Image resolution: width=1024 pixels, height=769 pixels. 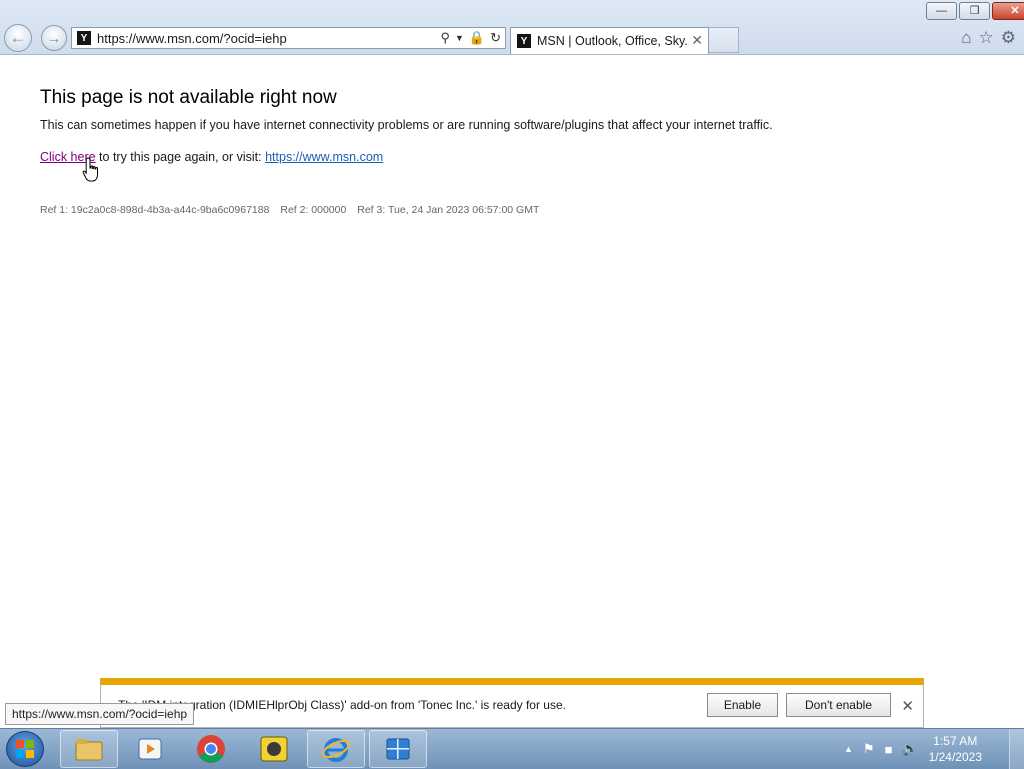 I want to click on close-tab-icon: ✕, so click(x=697, y=40).